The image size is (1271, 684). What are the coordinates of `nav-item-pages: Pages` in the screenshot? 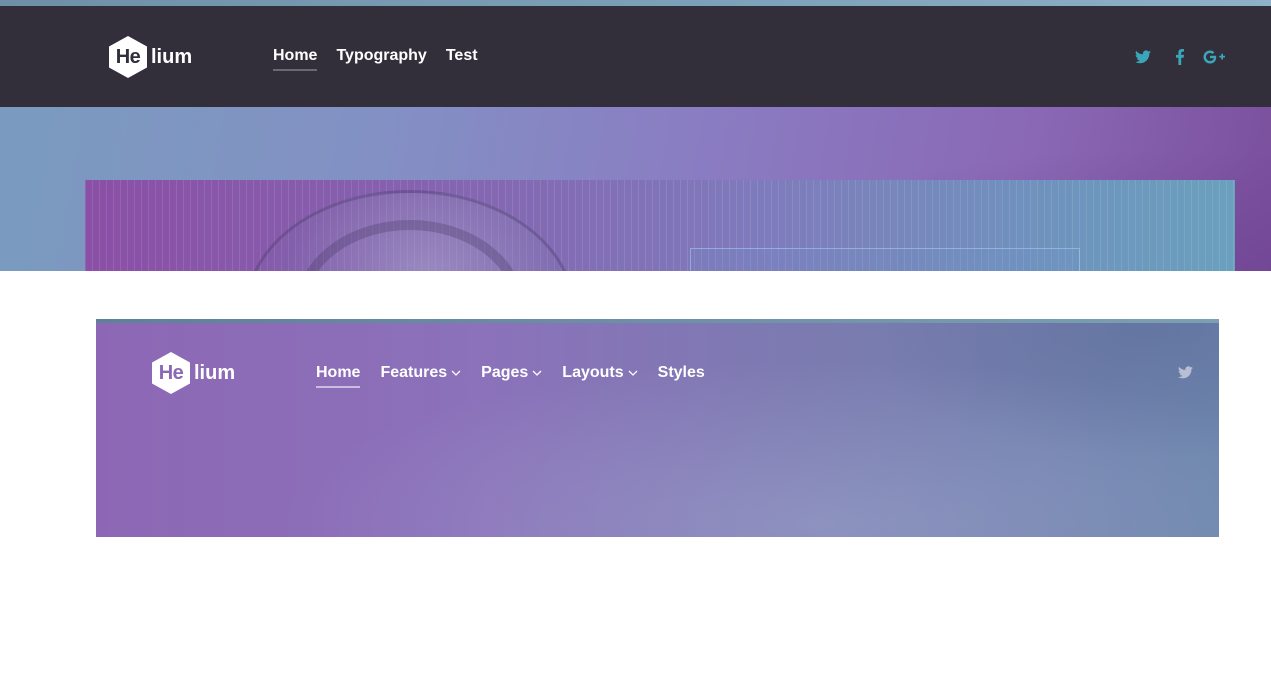 It's located at (511, 376).